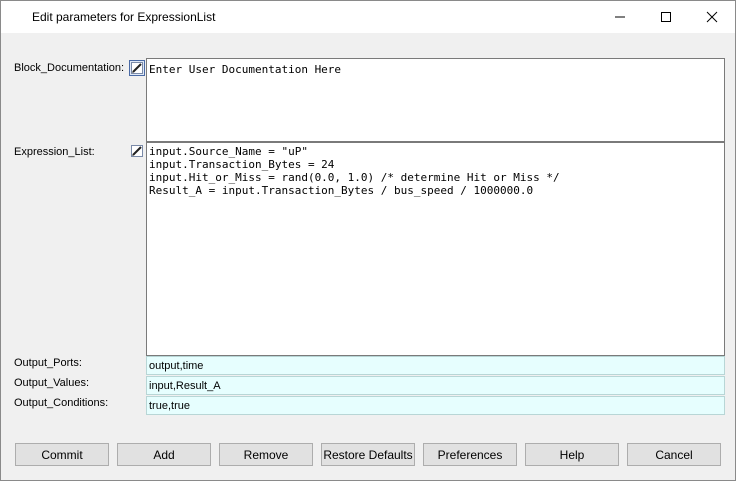 Image resolution: width=736 pixels, height=481 pixels. I want to click on expression-line: input.Source_Name = "uP", so click(228, 151).